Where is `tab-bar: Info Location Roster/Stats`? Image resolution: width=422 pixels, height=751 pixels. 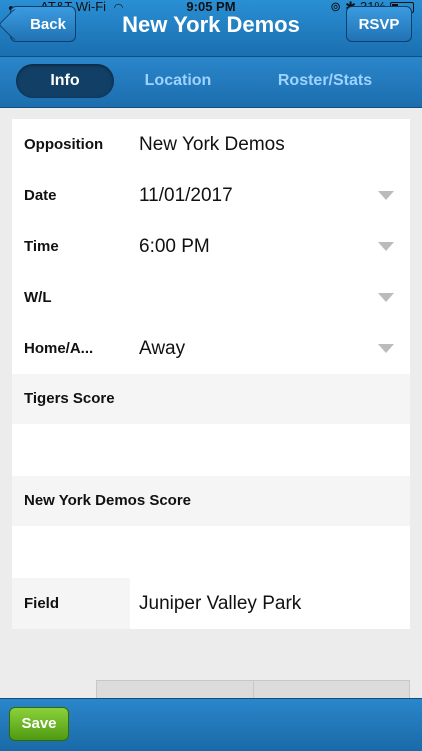 tab-bar: Info Location Roster/Stats is located at coordinates (211, 82).